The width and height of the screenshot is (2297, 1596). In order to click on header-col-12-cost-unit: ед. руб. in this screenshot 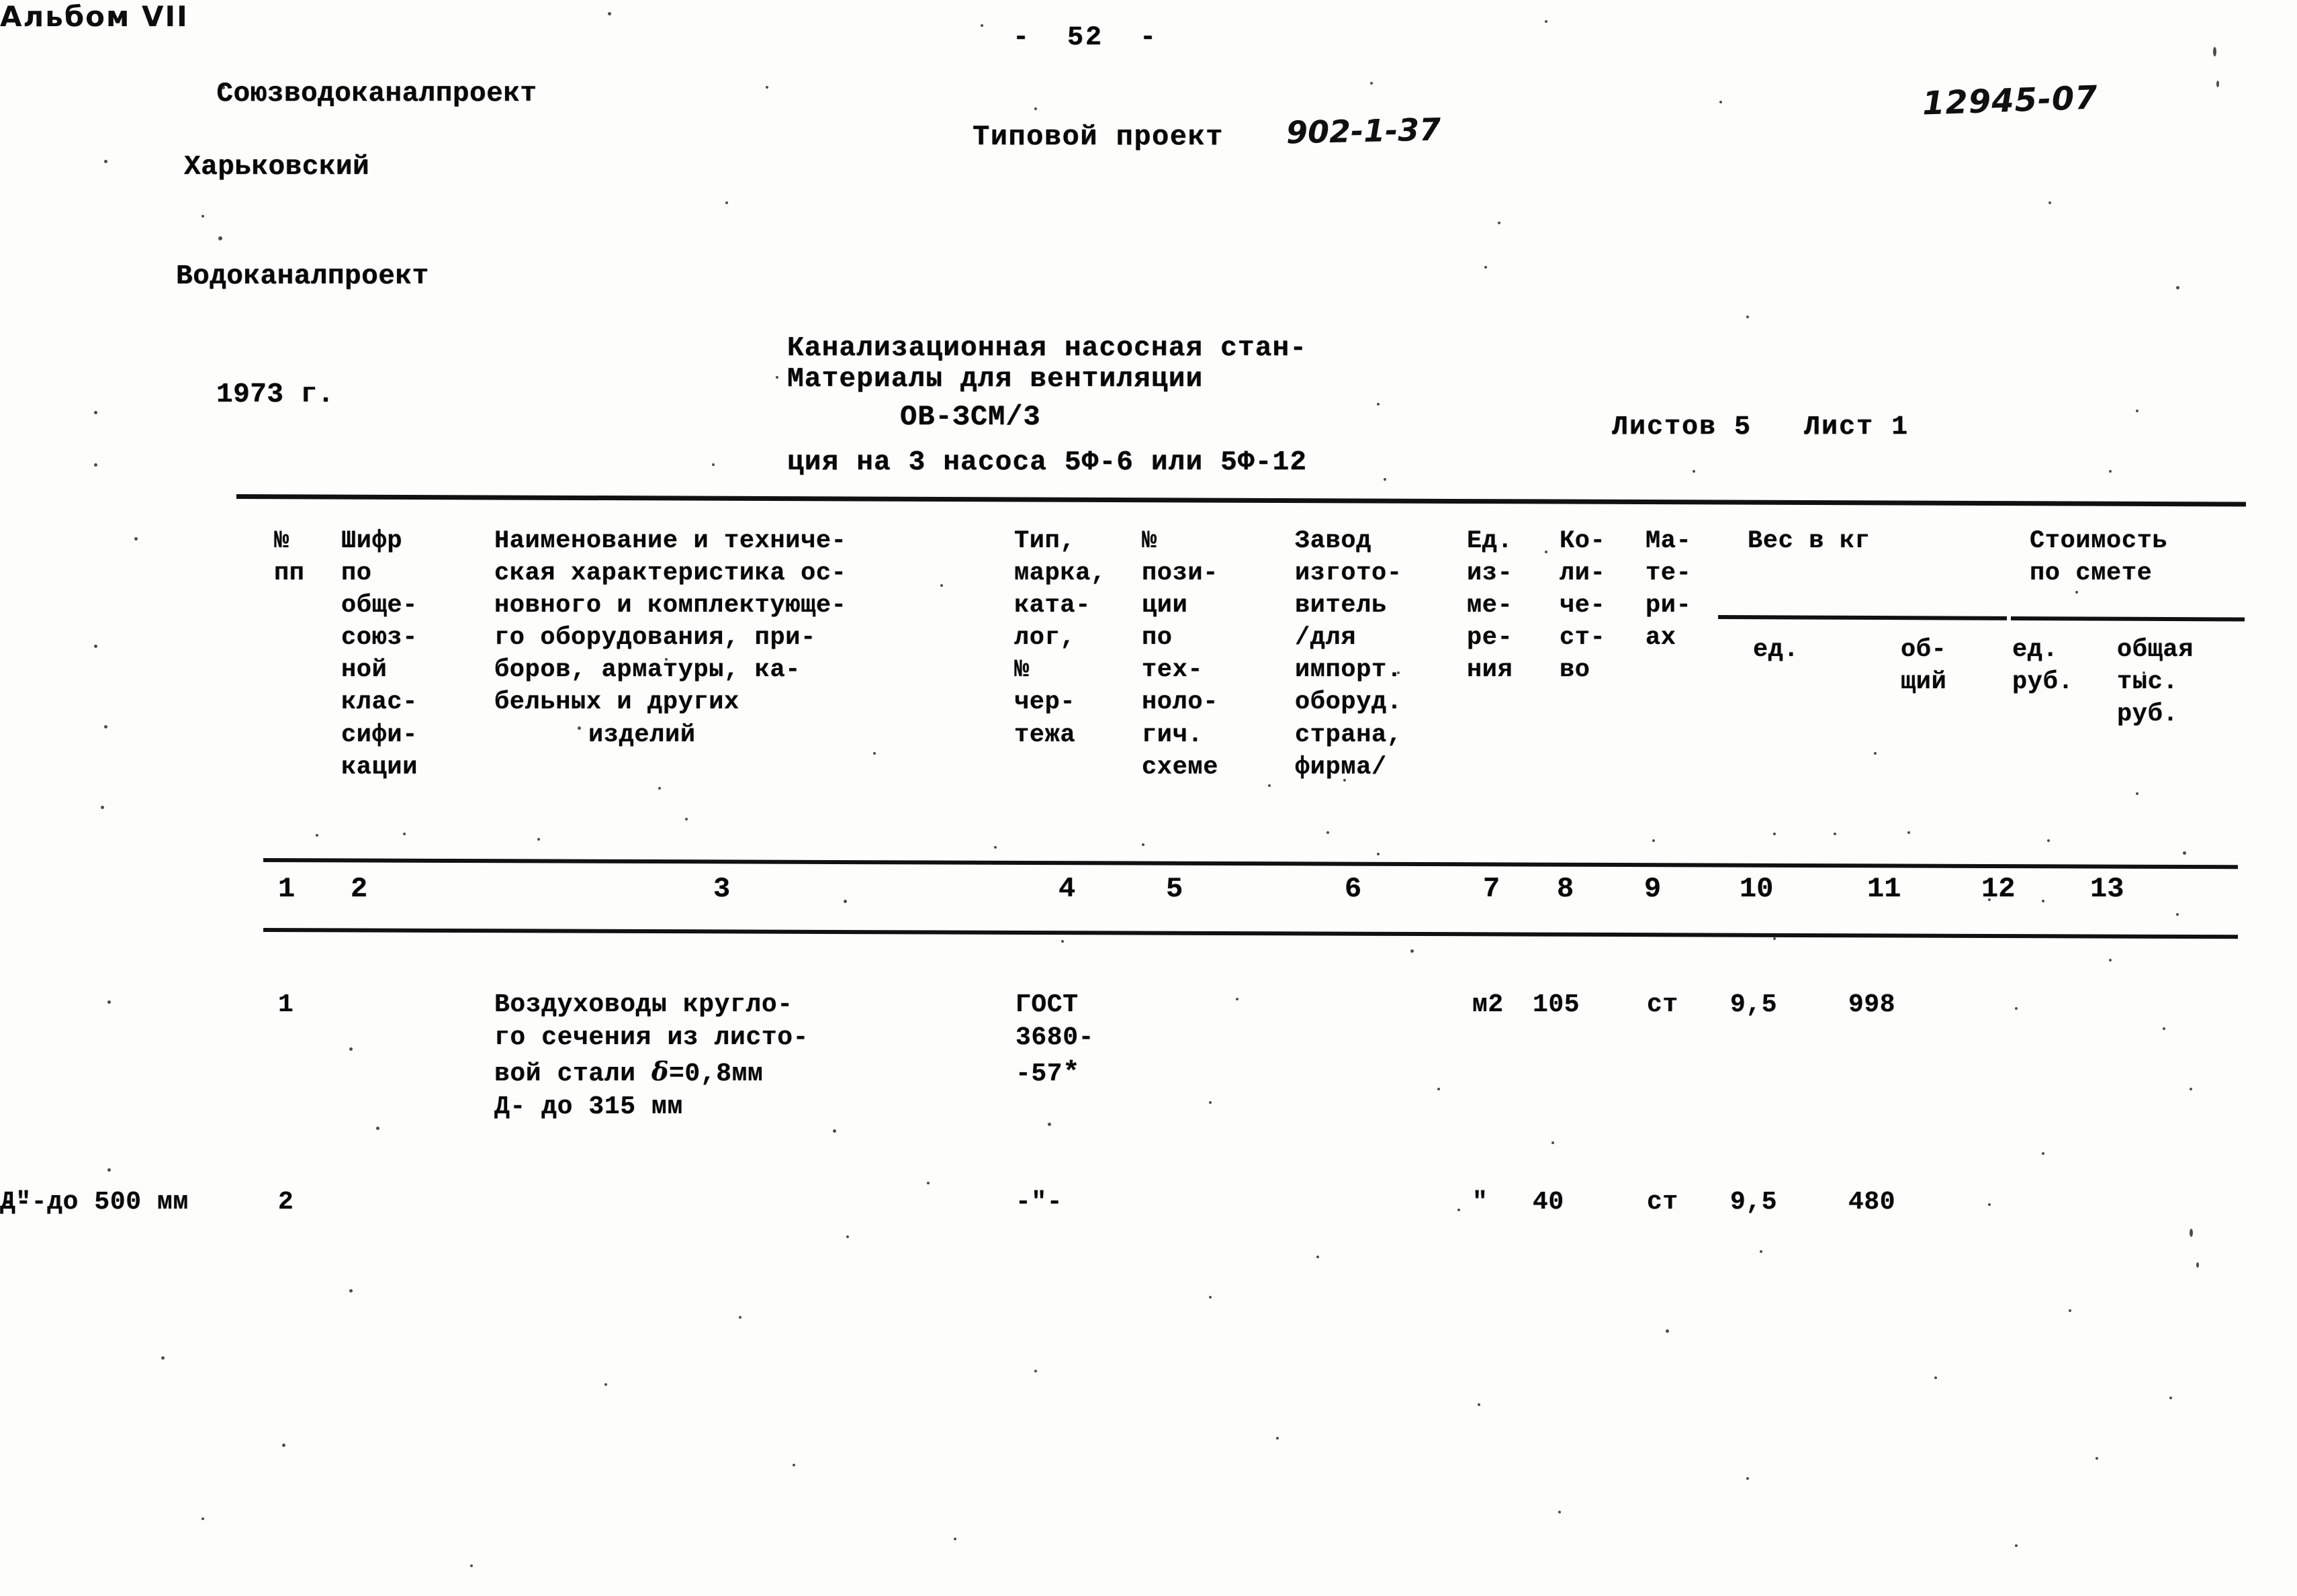, I will do `click(2043, 666)`.